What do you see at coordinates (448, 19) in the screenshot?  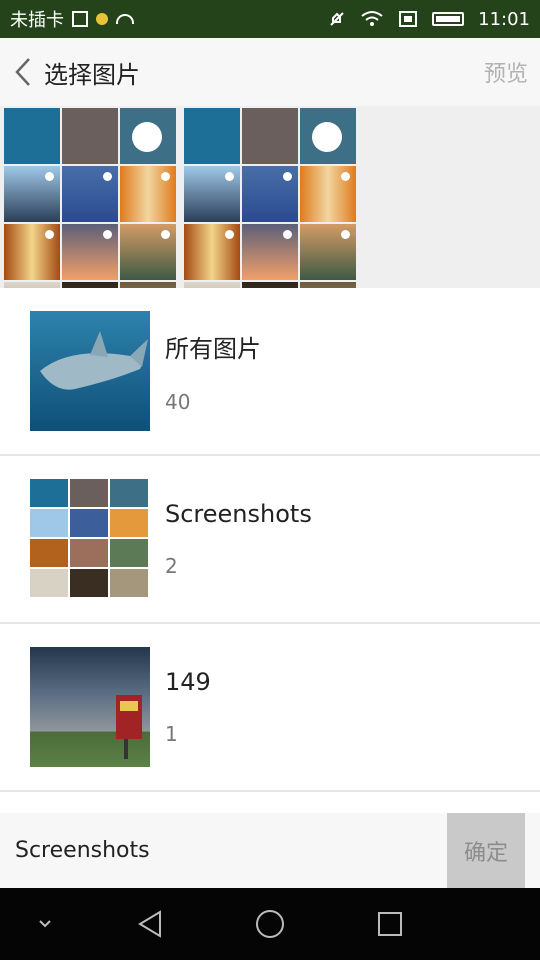 I see `battery-icon` at bounding box center [448, 19].